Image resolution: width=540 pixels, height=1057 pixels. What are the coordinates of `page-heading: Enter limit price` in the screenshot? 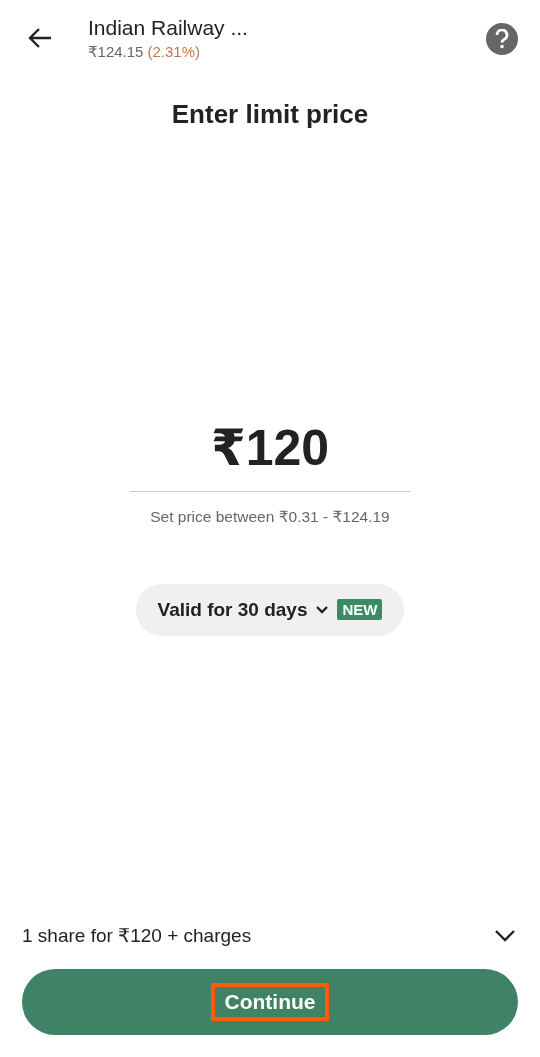 It's located at (270, 114).